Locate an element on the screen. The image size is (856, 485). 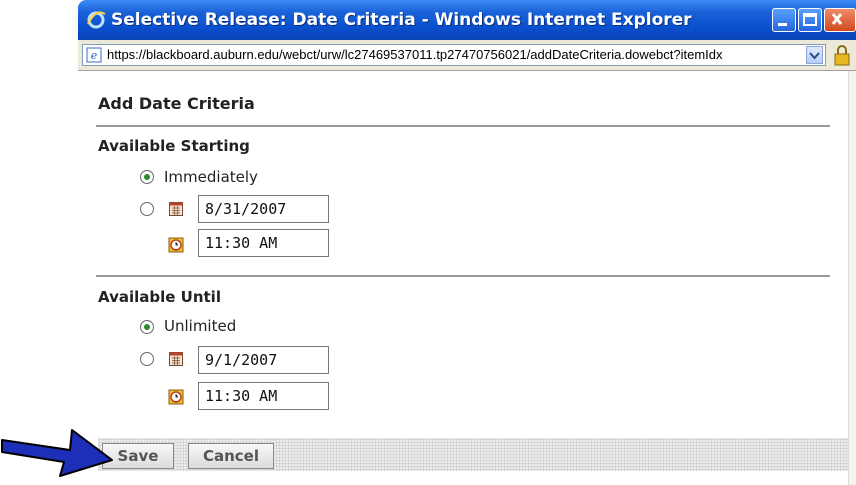
radio-unlimited-label: Unlimited is located at coordinates (200, 326).